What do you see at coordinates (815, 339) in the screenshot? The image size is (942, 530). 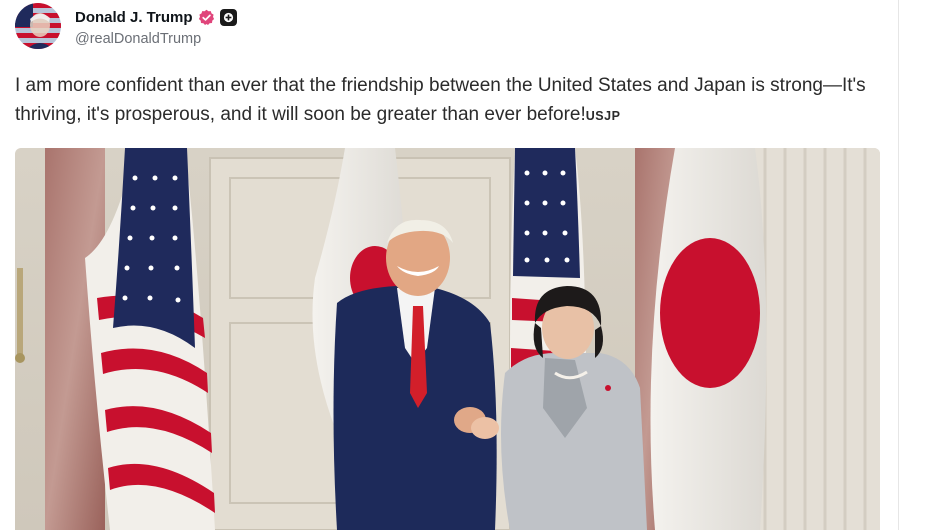 I see `curtain` at bounding box center [815, 339].